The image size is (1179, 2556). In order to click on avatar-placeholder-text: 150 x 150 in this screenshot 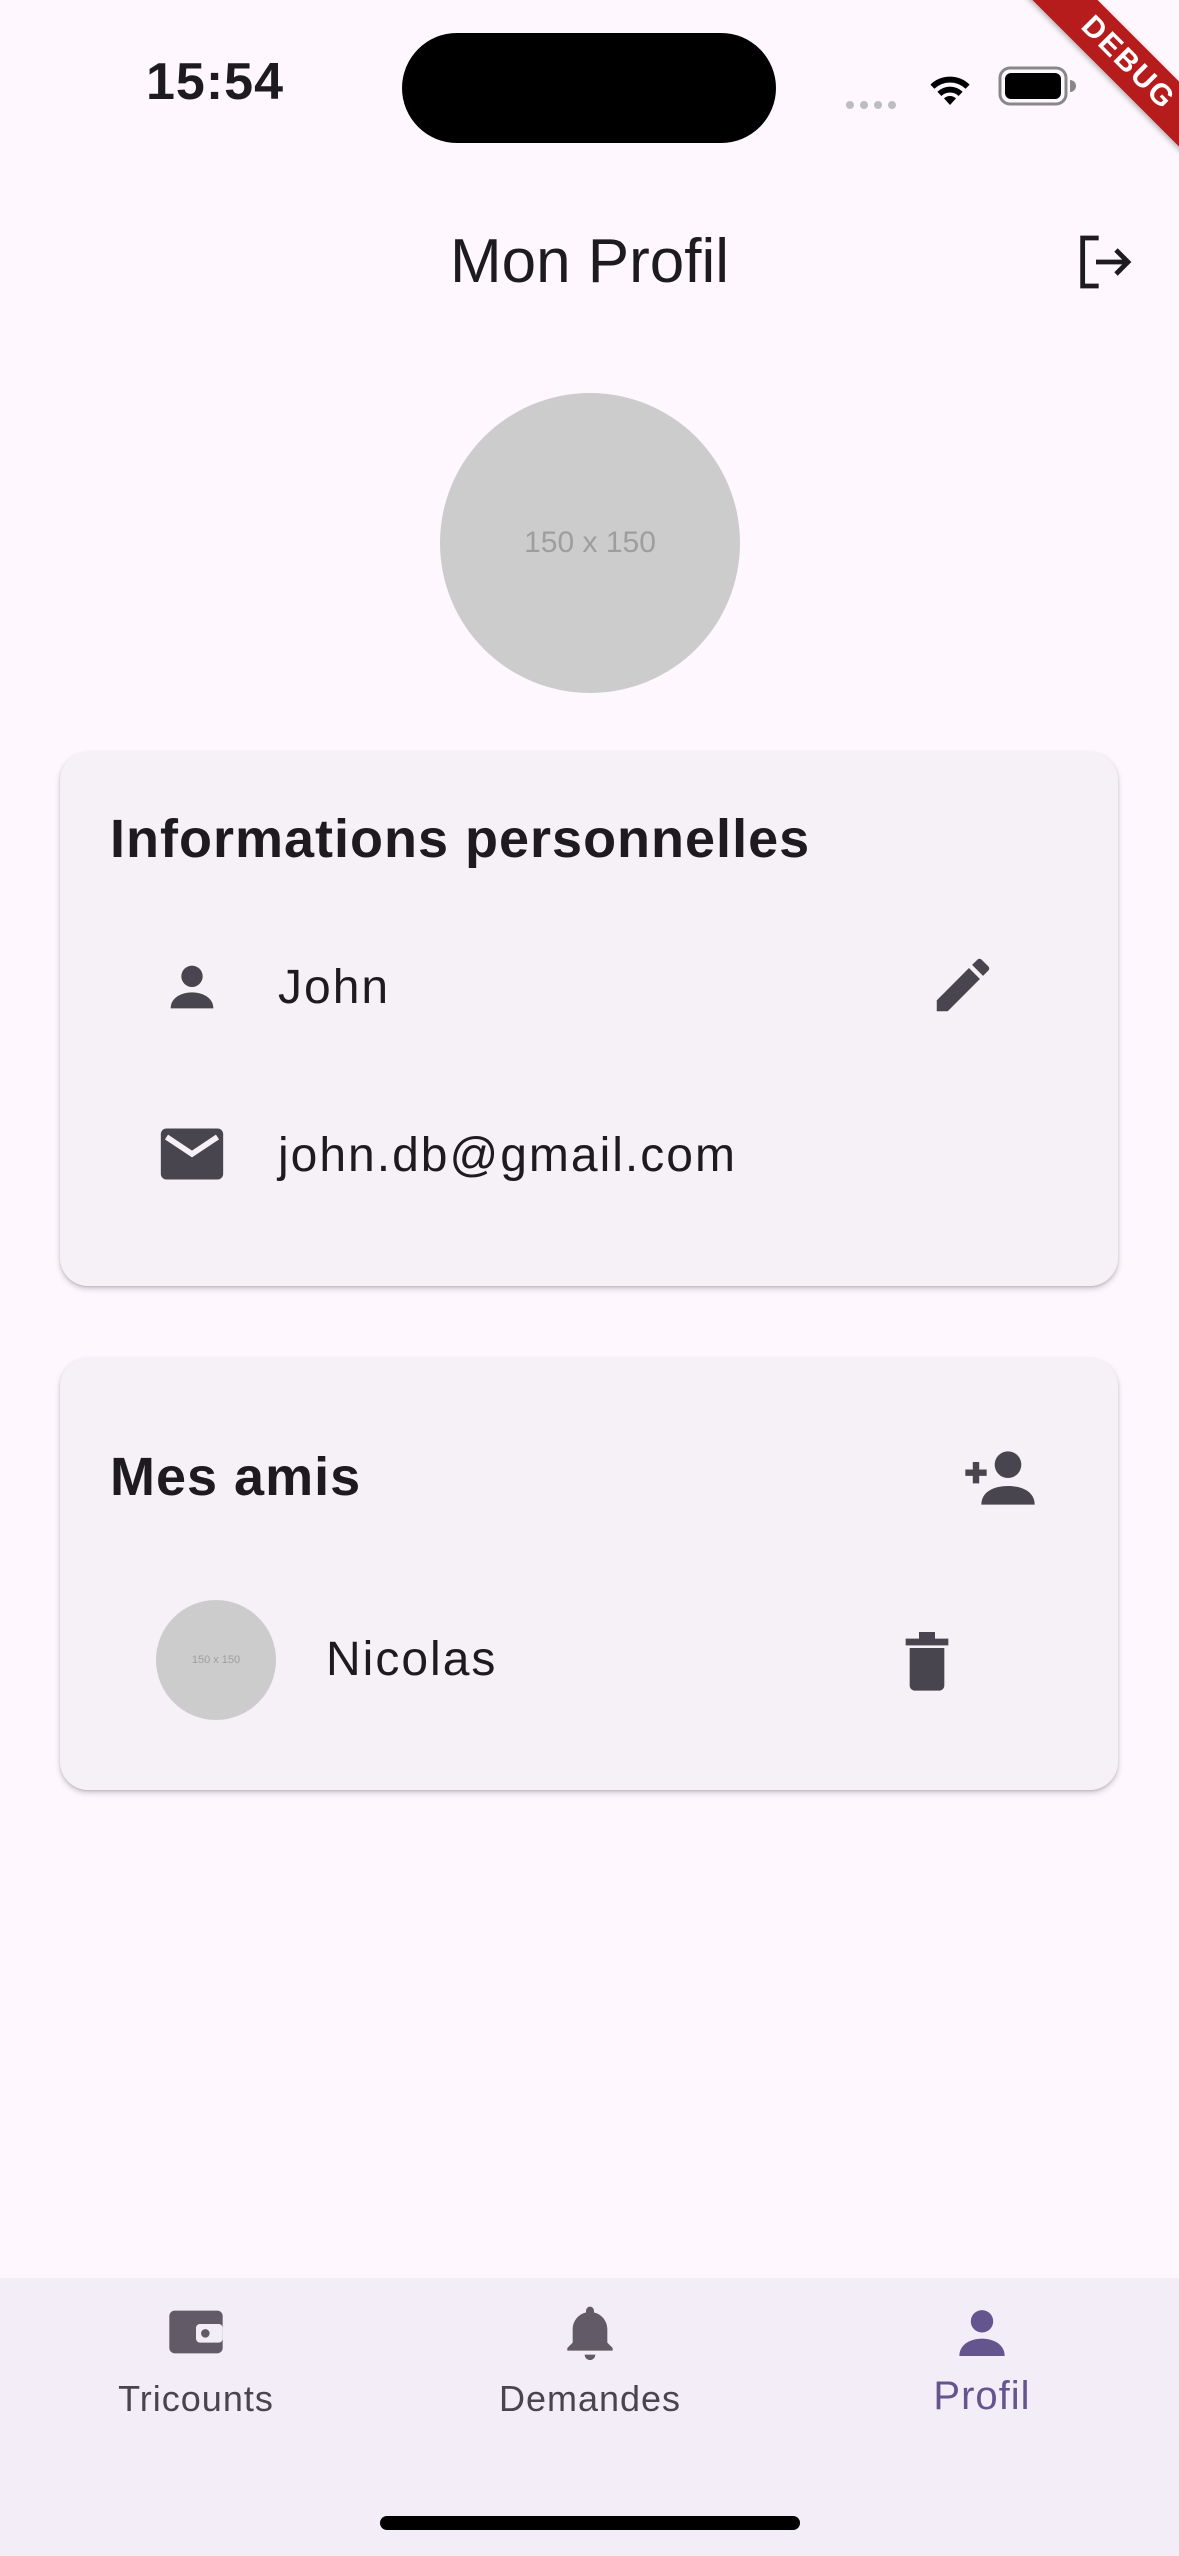, I will do `click(590, 542)`.